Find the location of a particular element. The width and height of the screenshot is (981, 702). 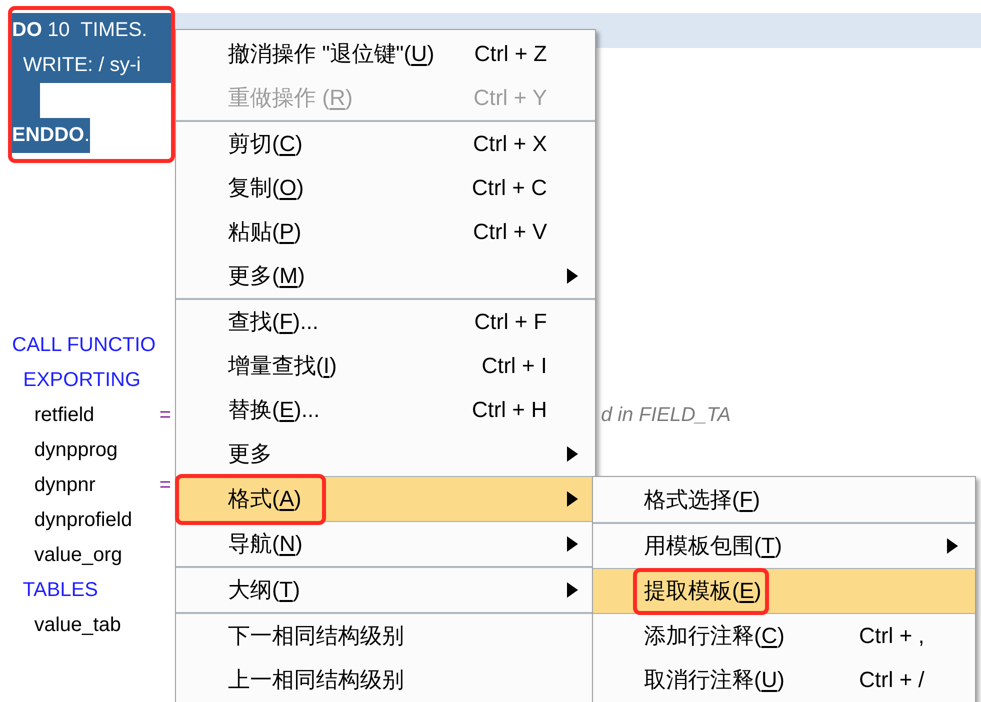

shortcut-label: Ctrl + X is located at coordinates (510, 144).